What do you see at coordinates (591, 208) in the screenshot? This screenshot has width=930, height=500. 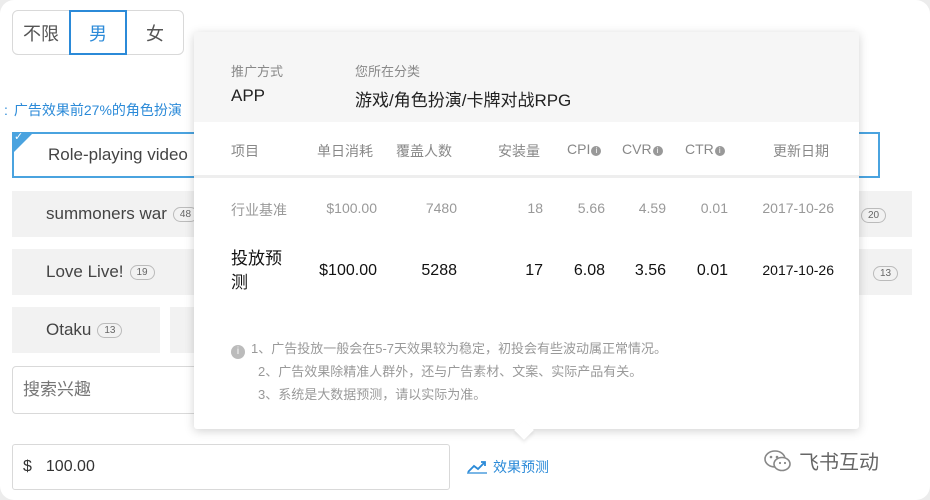 I see `cell-cpi: 5.66` at bounding box center [591, 208].